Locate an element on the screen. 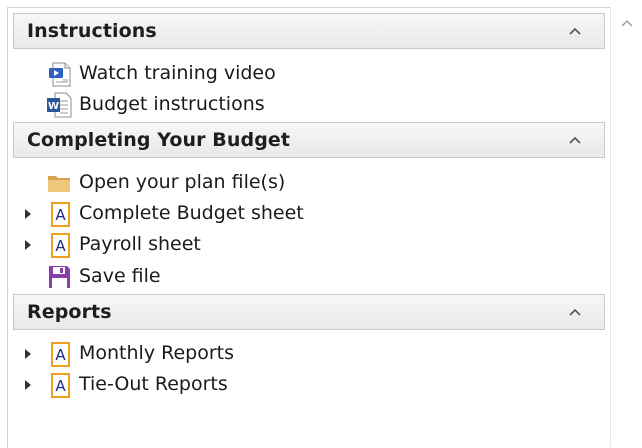 Image resolution: width=642 pixels, height=448 pixels. item-label: Save file is located at coordinates (120, 276).